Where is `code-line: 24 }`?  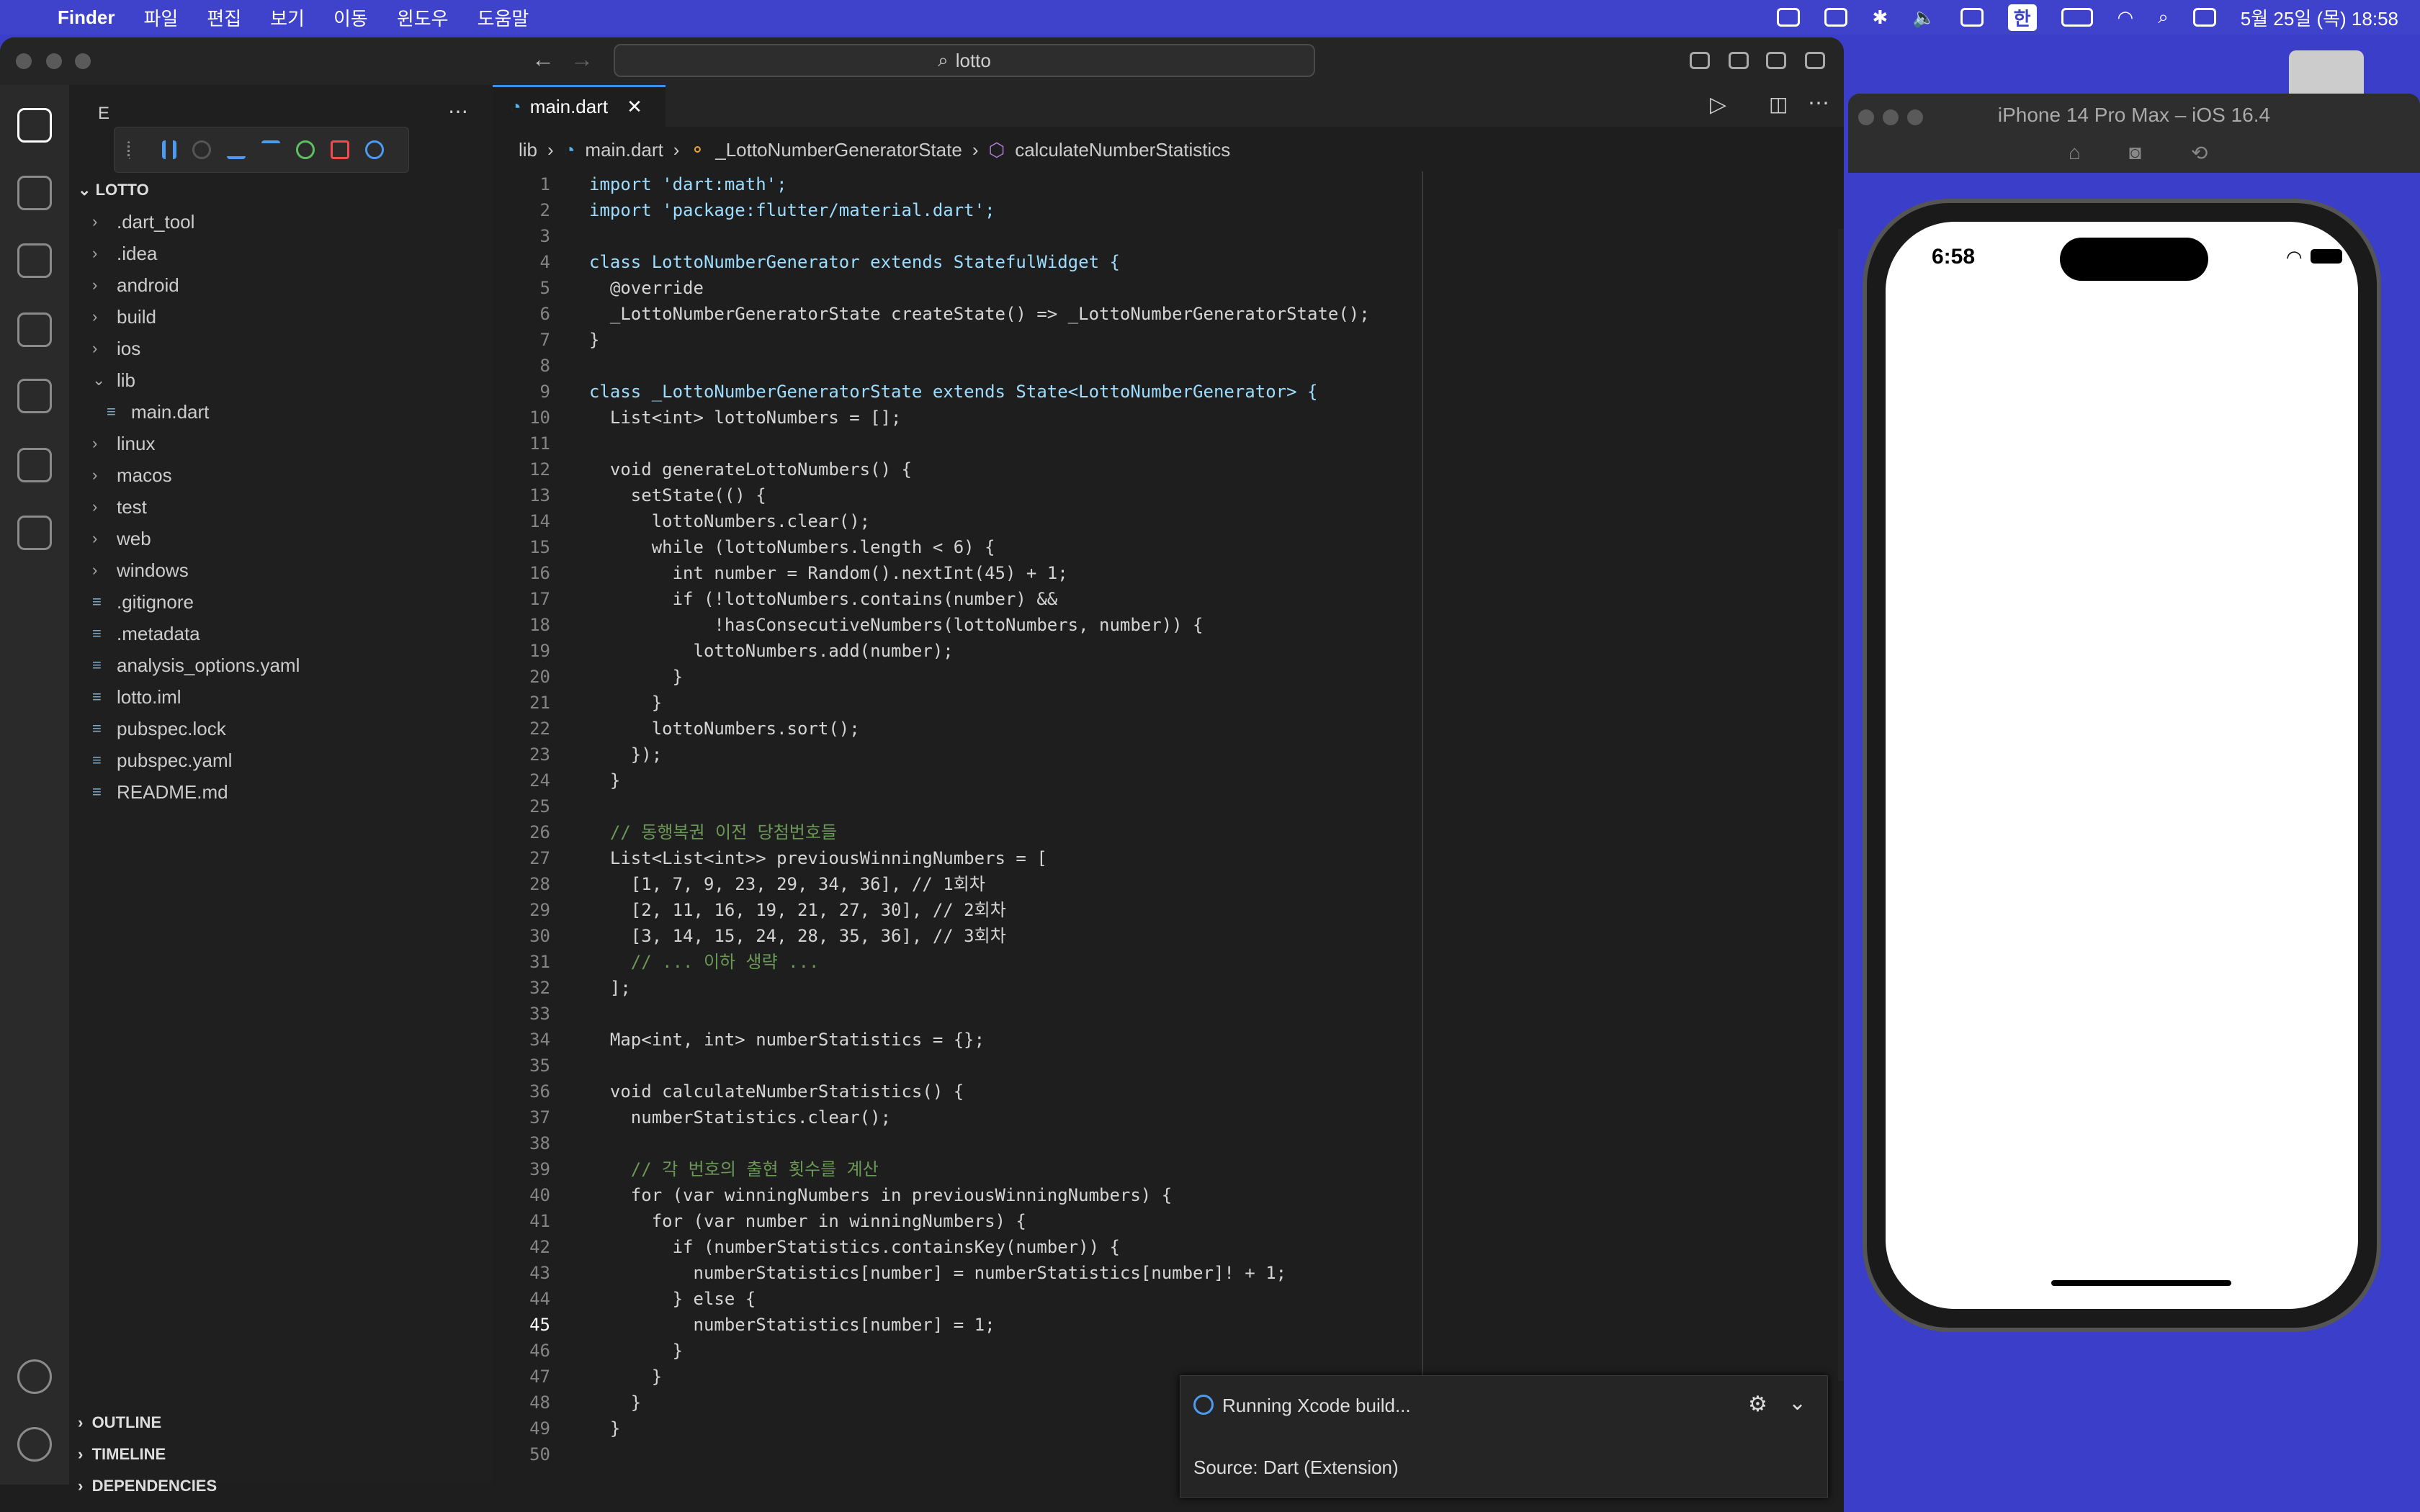
code-line: 24 } is located at coordinates (1087, 780).